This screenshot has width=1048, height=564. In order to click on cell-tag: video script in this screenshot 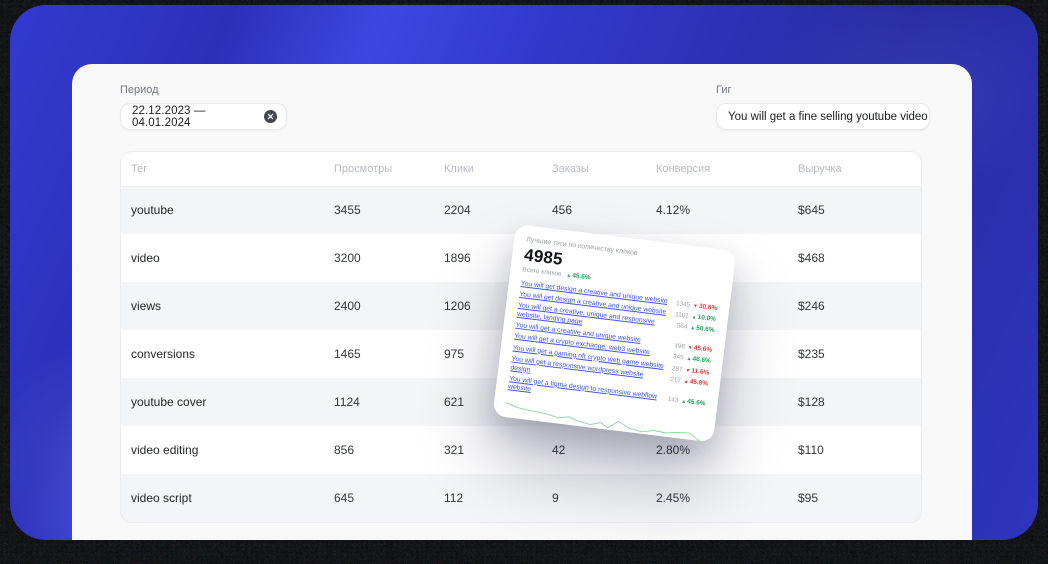, I will do `click(161, 498)`.